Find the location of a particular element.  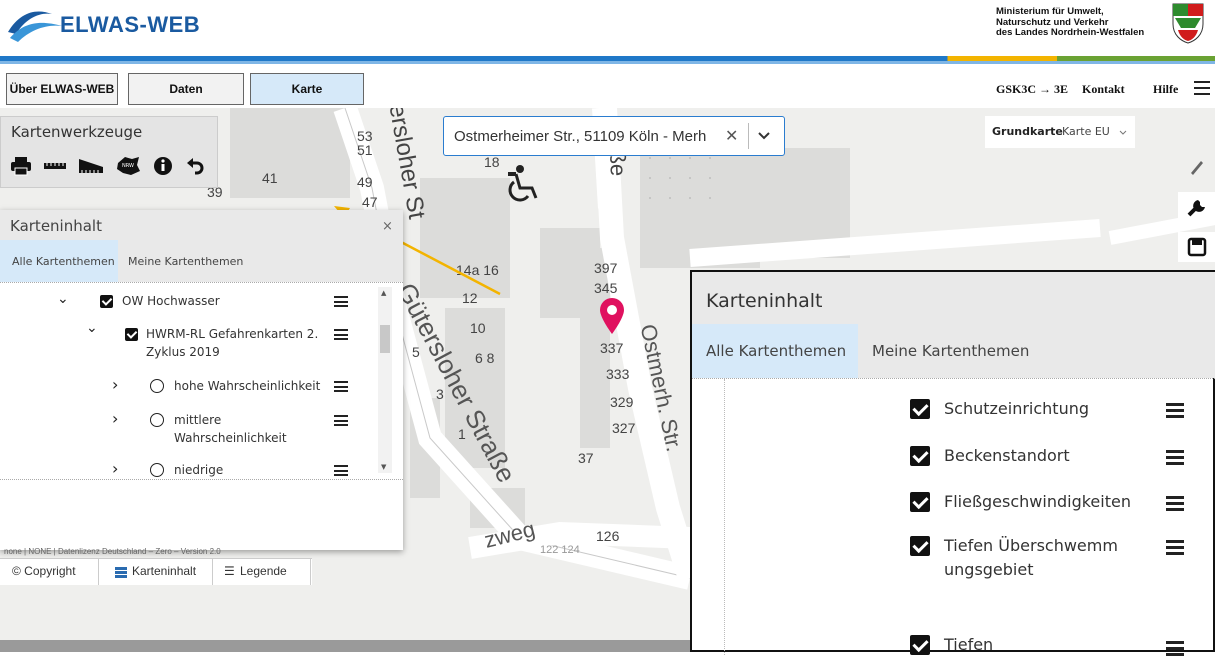

tab-karte: Karte is located at coordinates (307, 89).